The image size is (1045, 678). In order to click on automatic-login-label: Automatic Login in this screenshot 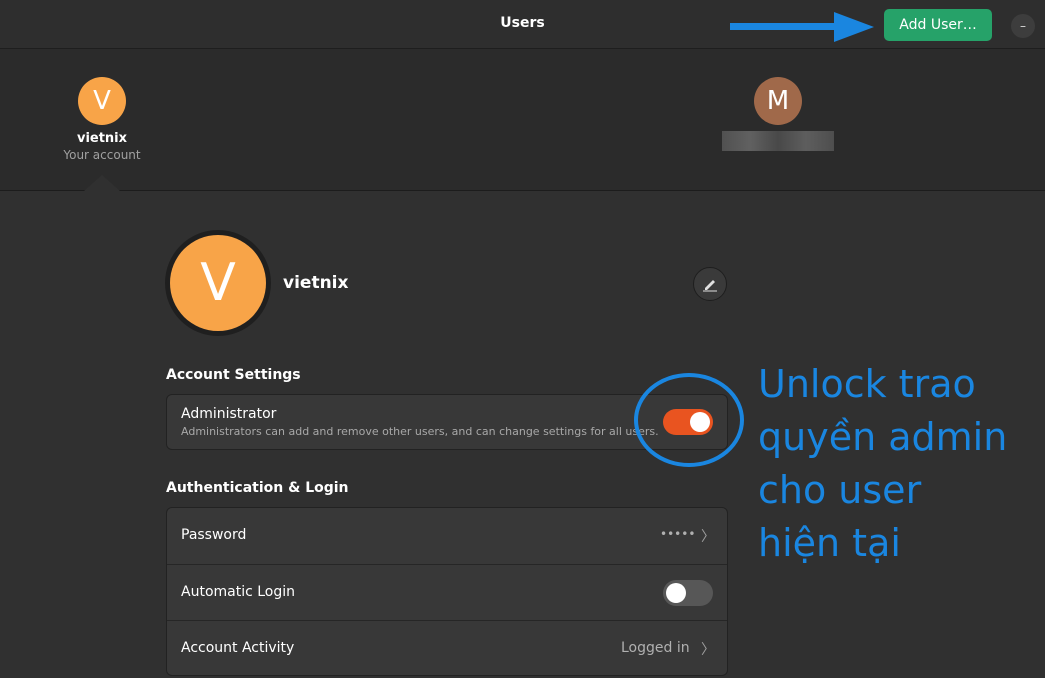, I will do `click(238, 592)`.